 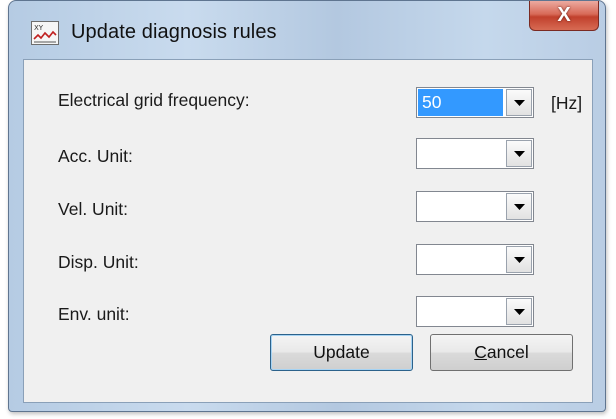 I want to click on window-title: Update diagnosis rules, so click(x=174, y=32).